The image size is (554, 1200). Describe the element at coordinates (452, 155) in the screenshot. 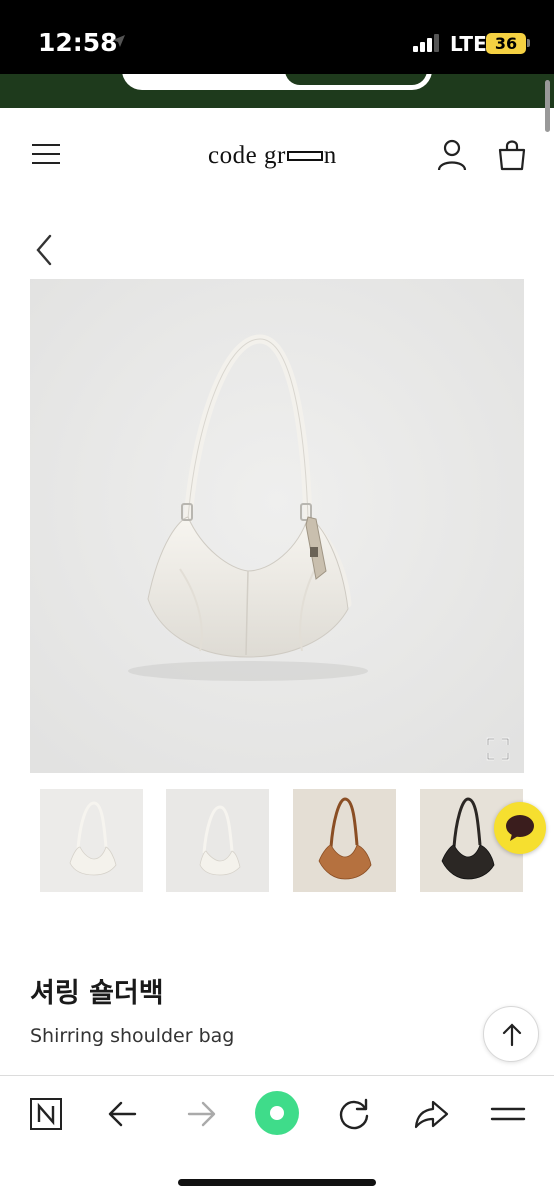

I see `user-icon` at that location.